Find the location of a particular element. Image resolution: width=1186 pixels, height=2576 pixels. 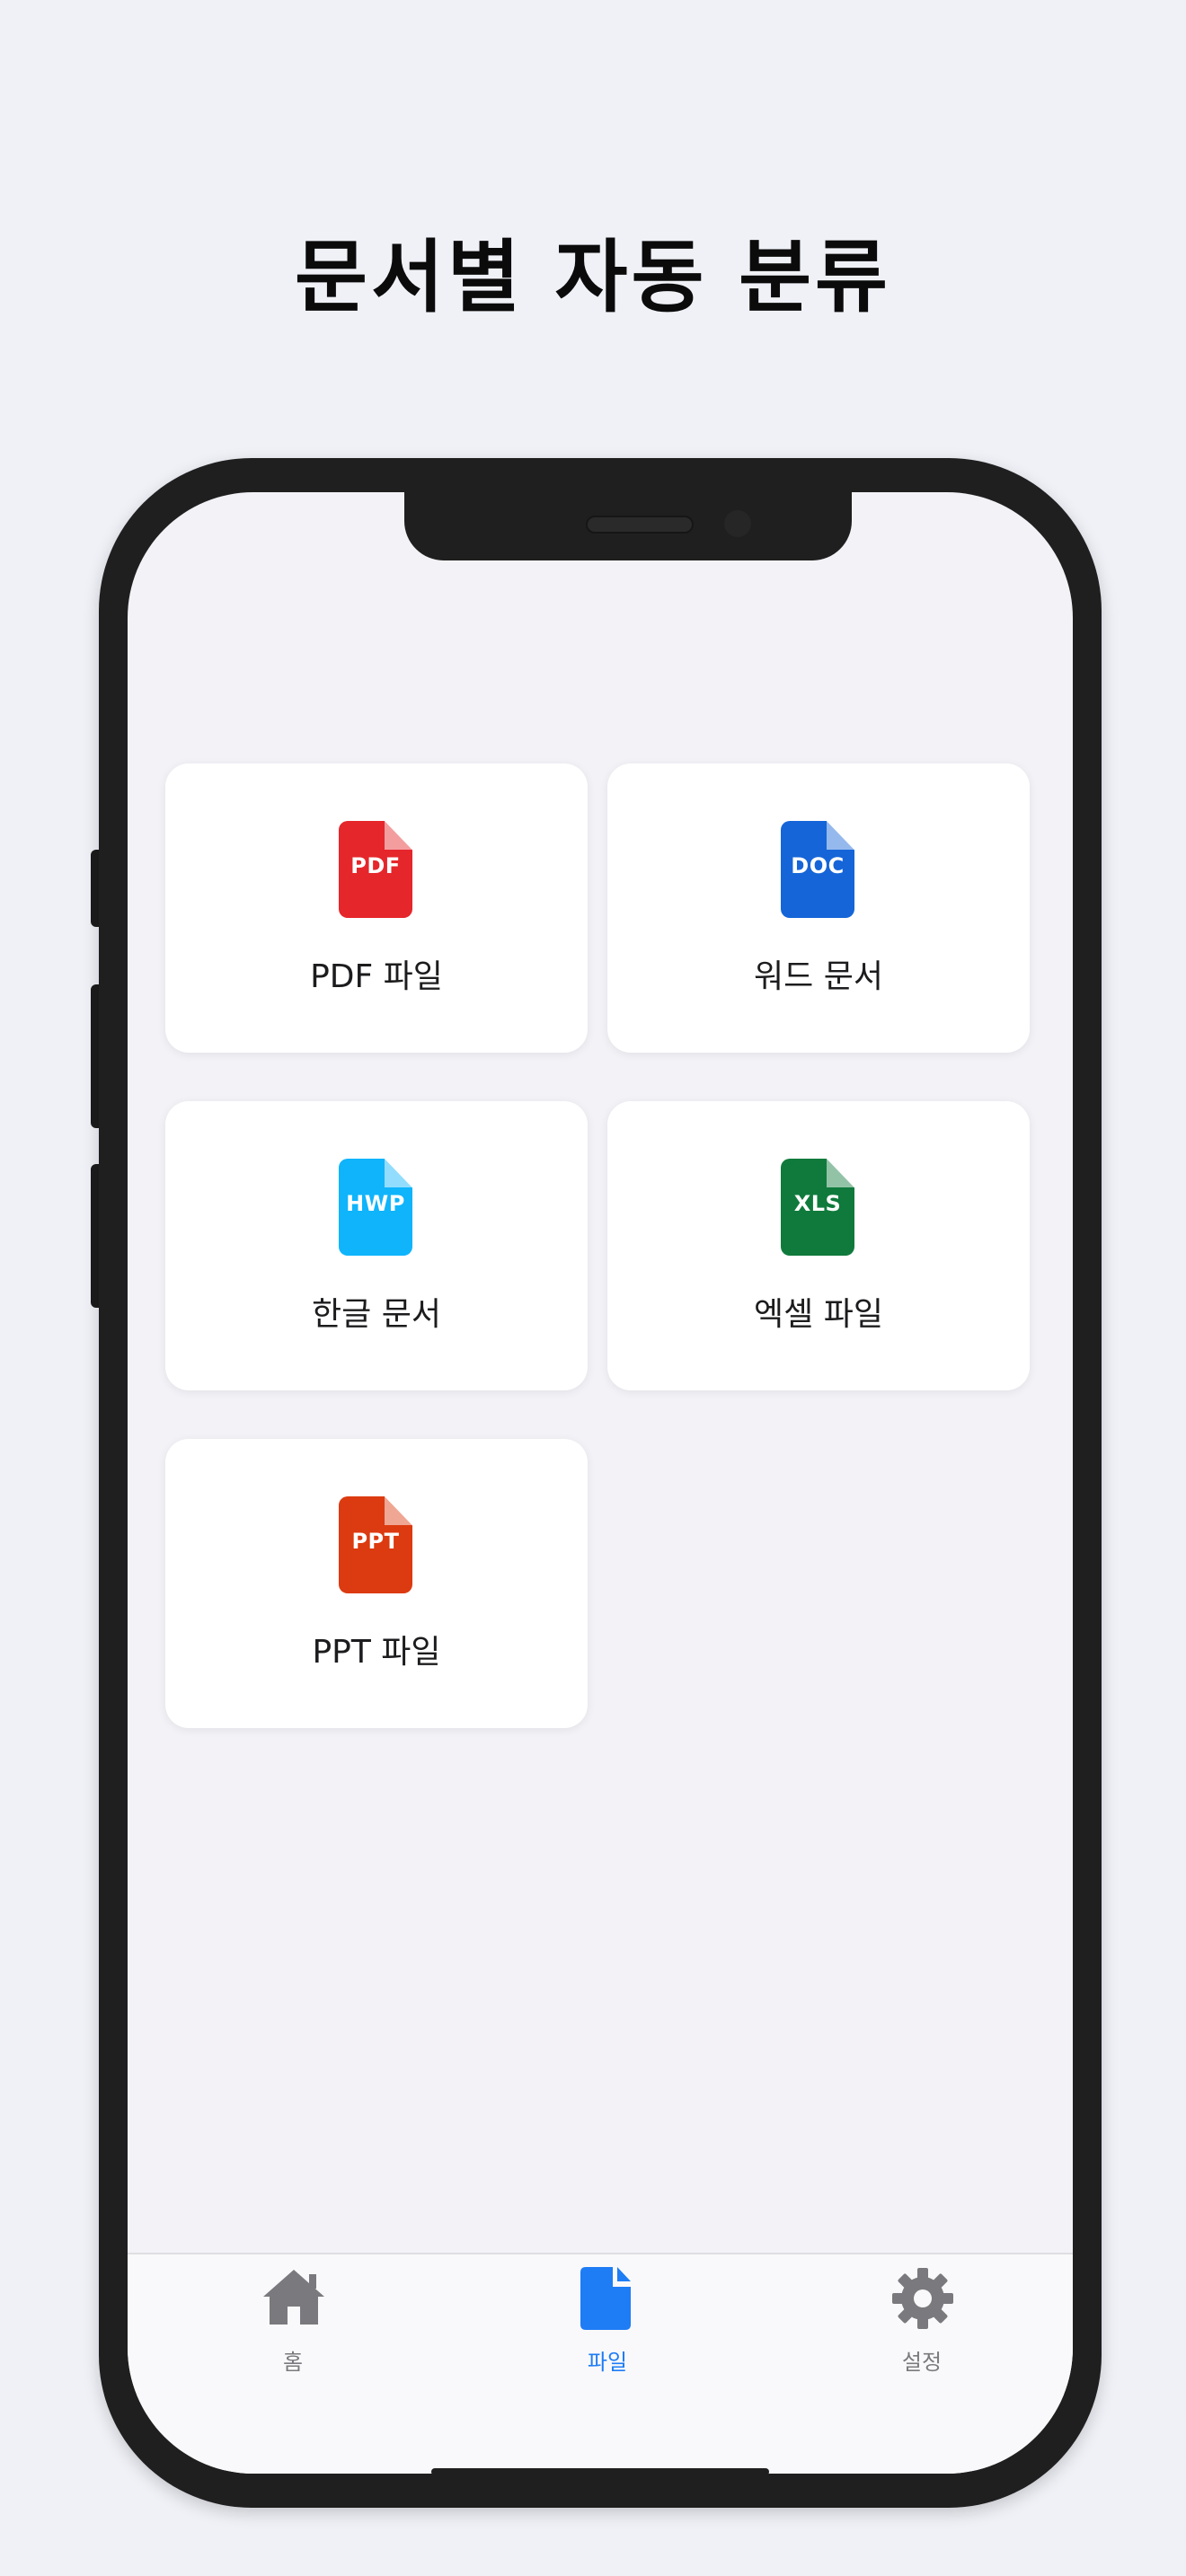

tab-label: 홈 is located at coordinates (293, 2362).